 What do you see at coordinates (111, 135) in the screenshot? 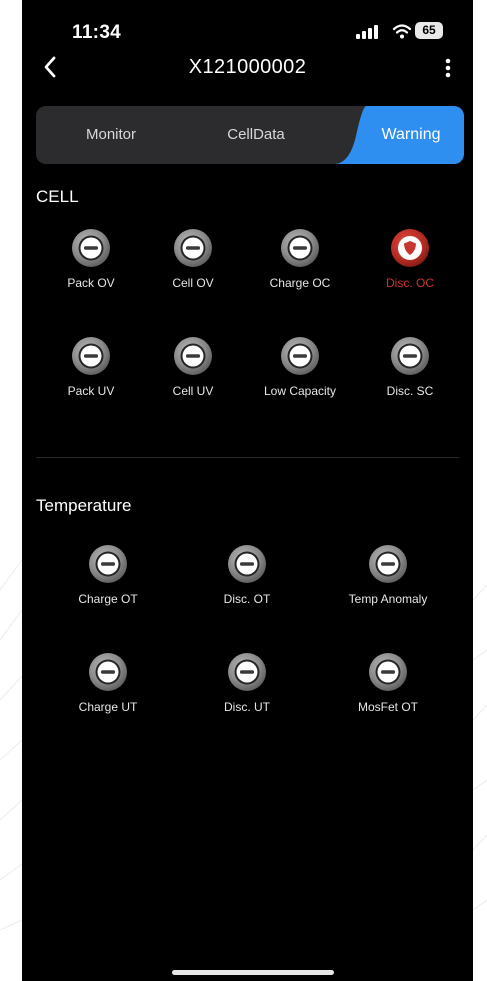
I see `tab-monitor: Monitor` at bounding box center [111, 135].